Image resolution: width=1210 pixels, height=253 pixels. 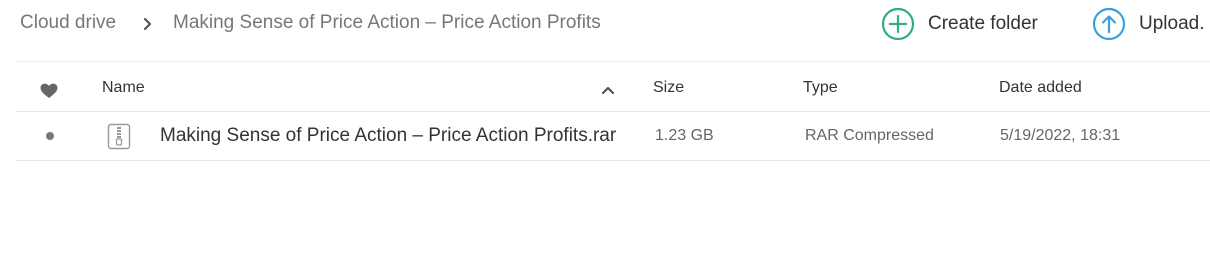 What do you see at coordinates (50, 136) in the screenshot?
I see `row-indicator-dot` at bounding box center [50, 136].